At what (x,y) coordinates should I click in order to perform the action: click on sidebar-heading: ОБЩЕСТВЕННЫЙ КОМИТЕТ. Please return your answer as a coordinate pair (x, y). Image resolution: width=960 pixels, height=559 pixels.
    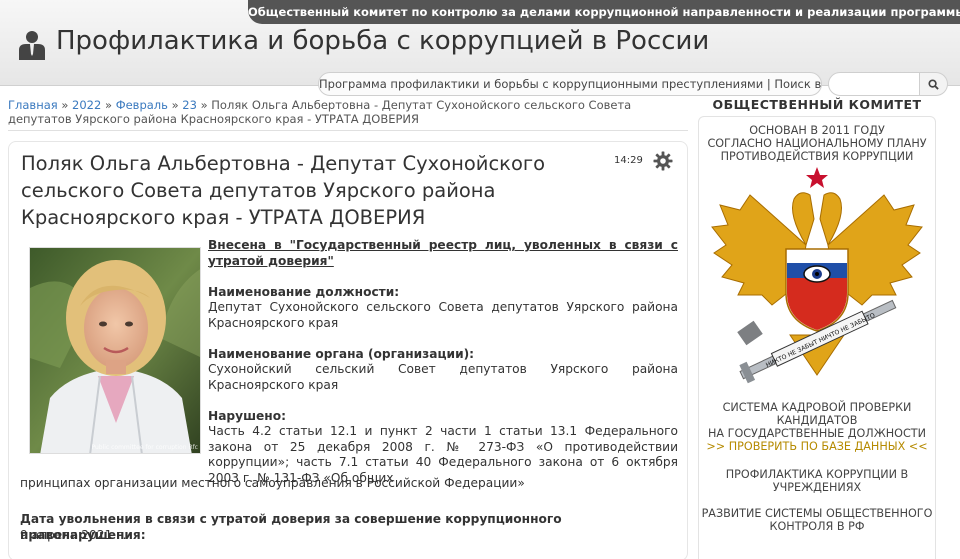
    Looking at the image, I should click on (817, 104).